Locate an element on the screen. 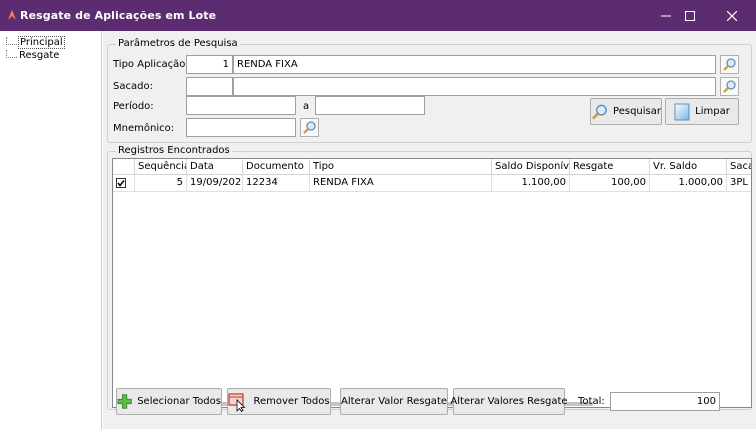  column-header-saldo-disponivel: Saldo Disponível is located at coordinates (531, 167).